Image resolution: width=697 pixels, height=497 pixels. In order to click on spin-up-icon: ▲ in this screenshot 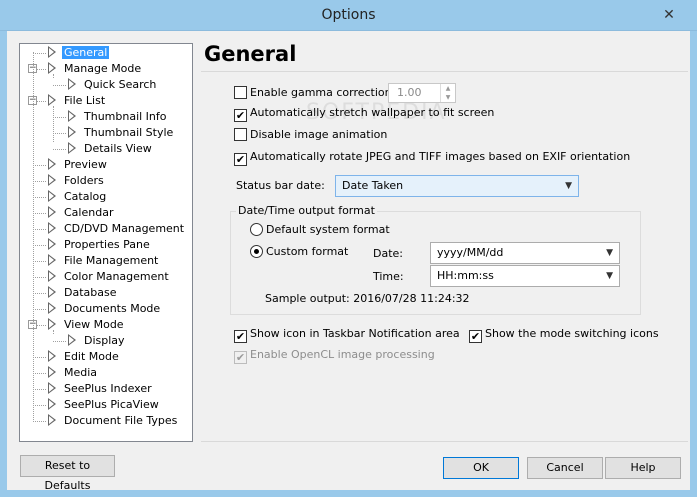, I will do `click(448, 88)`.